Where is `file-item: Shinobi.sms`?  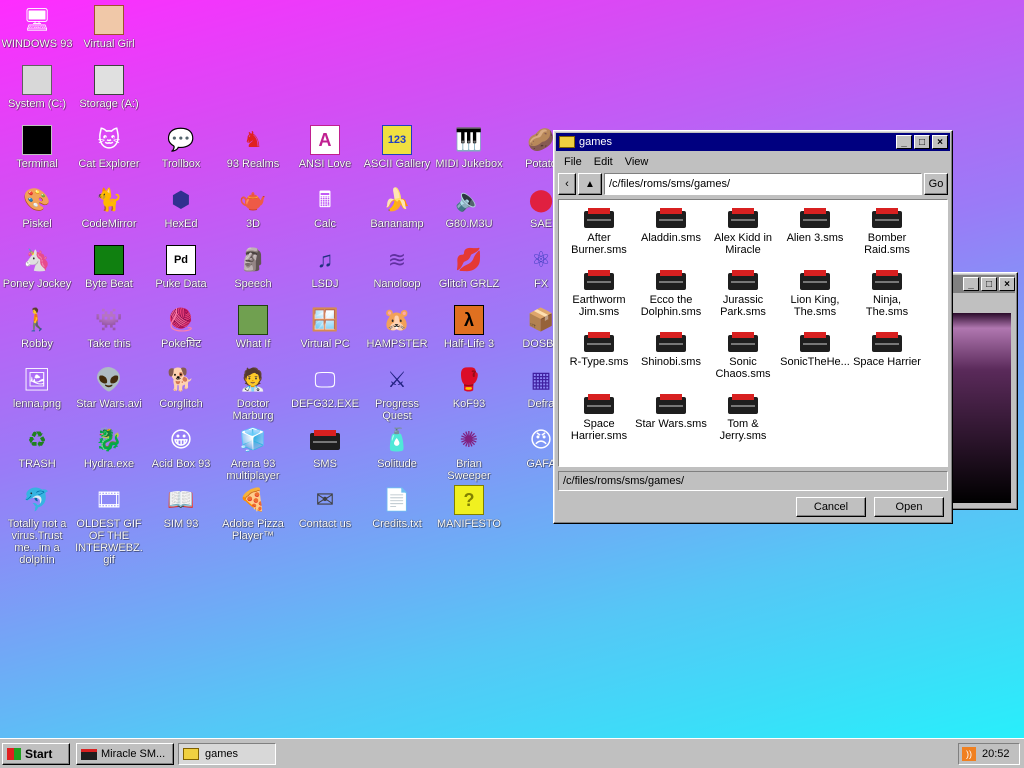
file-item: Shinobi.sms is located at coordinates (671, 350).